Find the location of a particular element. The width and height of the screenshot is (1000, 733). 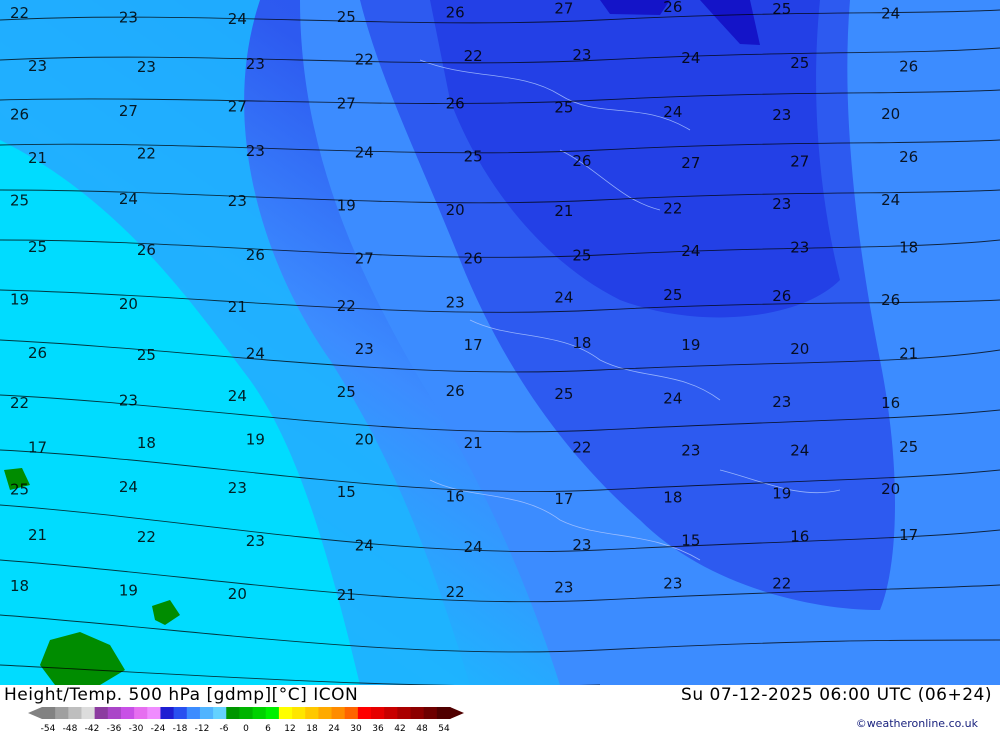

legend-tick-label: 24 is located at coordinates (334, 728).